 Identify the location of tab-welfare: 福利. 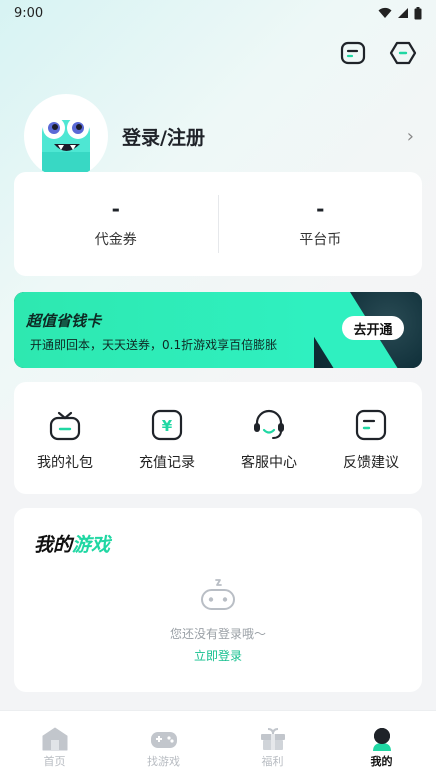
(272, 743).